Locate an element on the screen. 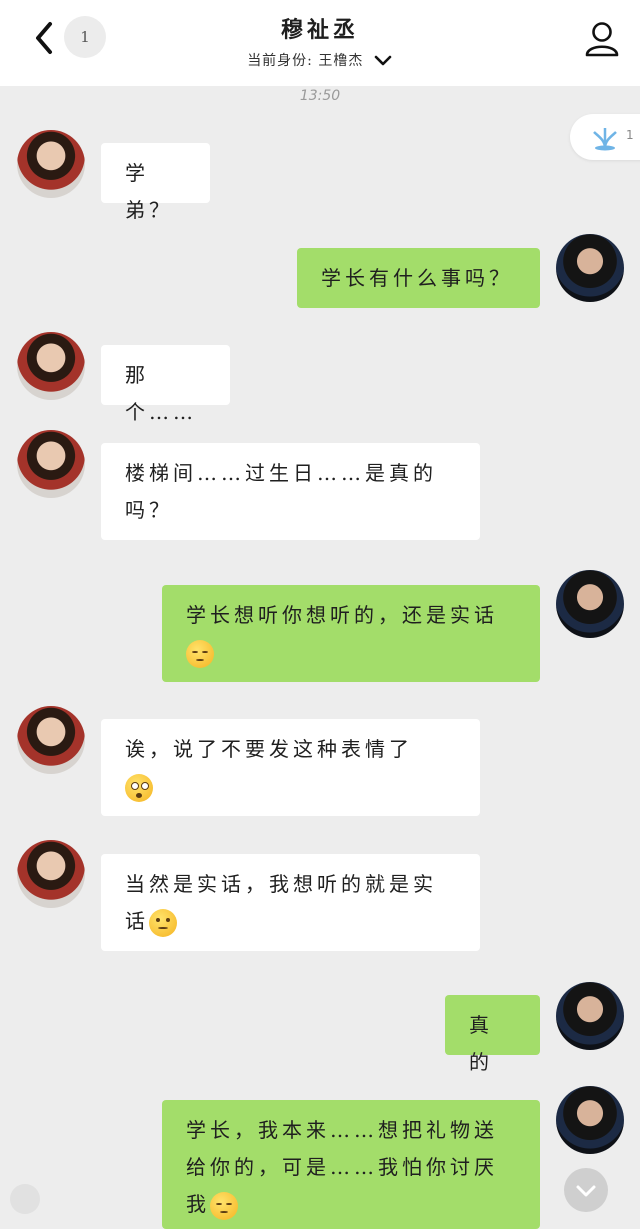 This screenshot has height=1229, width=640. message-bubble-outgoing: 学长有什么事吗？ is located at coordinates (418, 278).